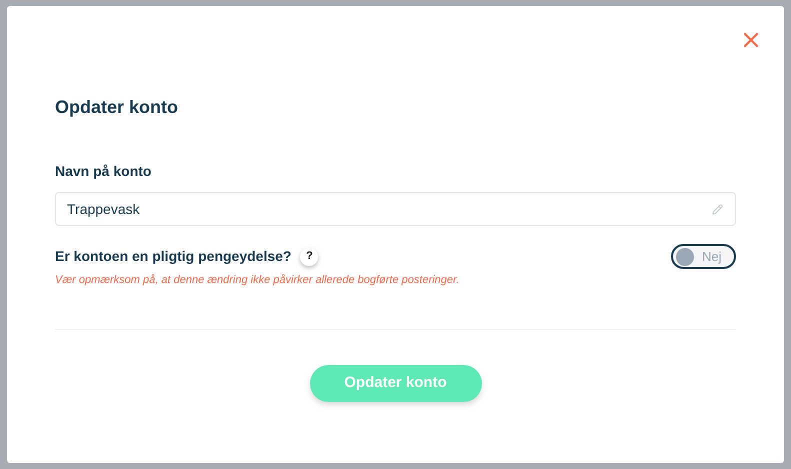 The image size is (791, 469). What do you see at coordinates (173, 256) in the screenshot?
I see `question-label: Er kontoen en pligtig pengeydelse?` at bounding box center [173, 256].